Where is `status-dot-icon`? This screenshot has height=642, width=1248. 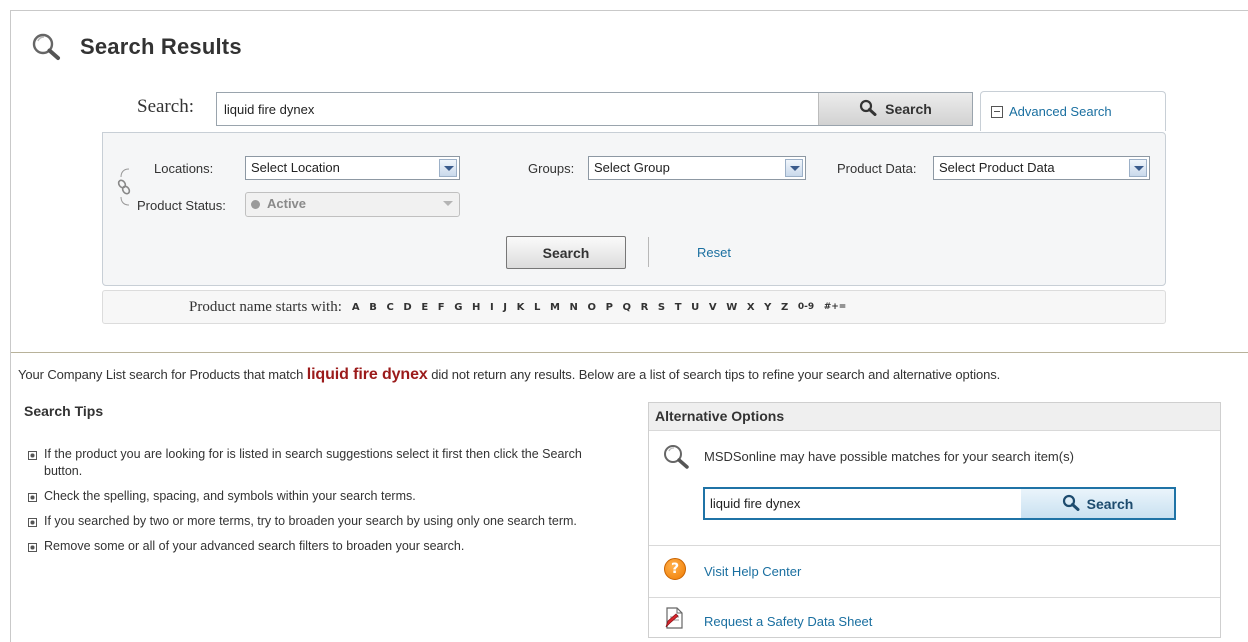
status-dot-icon is located at coordinates (255, 204).